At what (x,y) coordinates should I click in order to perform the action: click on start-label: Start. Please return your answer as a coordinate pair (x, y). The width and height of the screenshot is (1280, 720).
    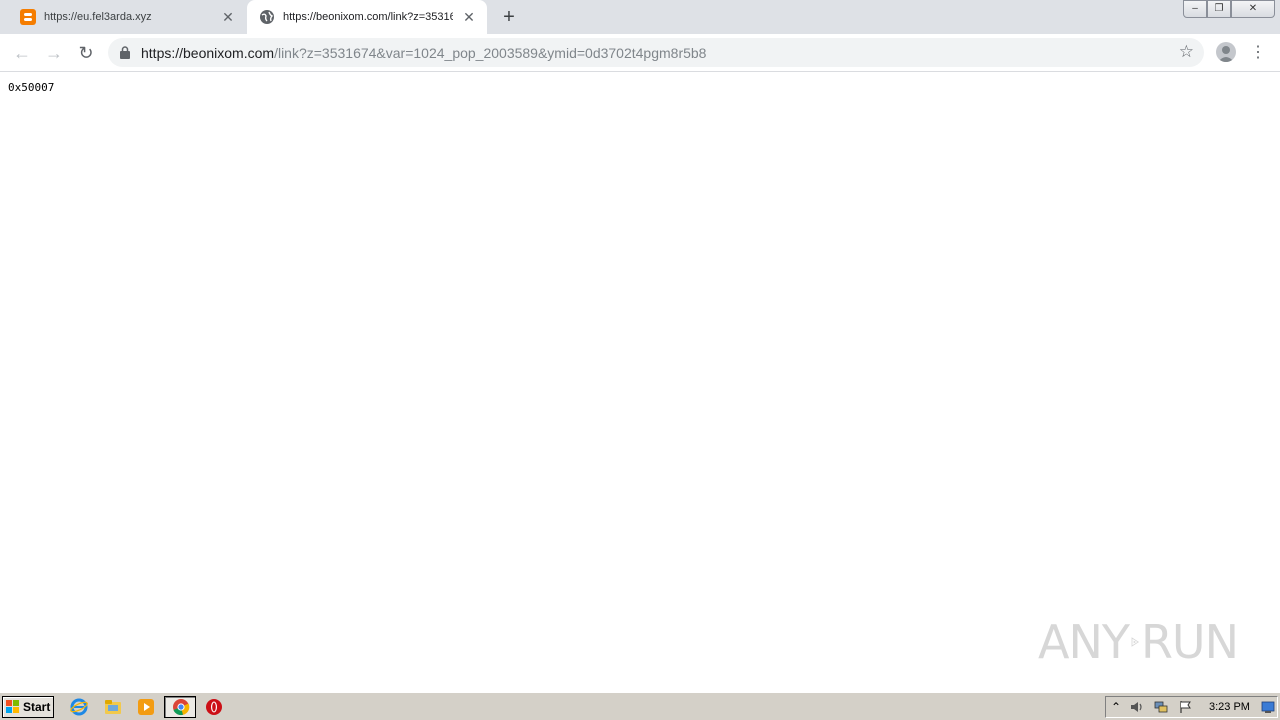
    Looking at the image, I should click on (37, 707).